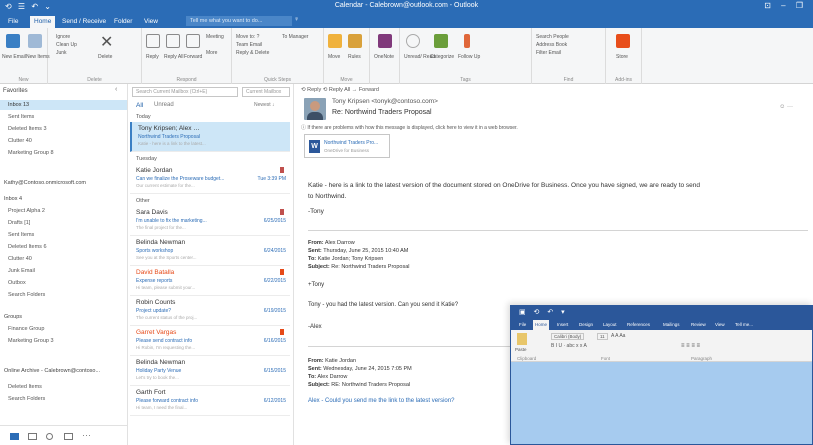 The height and width of the screenshot is (445, 813). Describe the element at coordinates (17, 283) in the screenshot. I see `nav-item-outbox: Outbox` at that location.